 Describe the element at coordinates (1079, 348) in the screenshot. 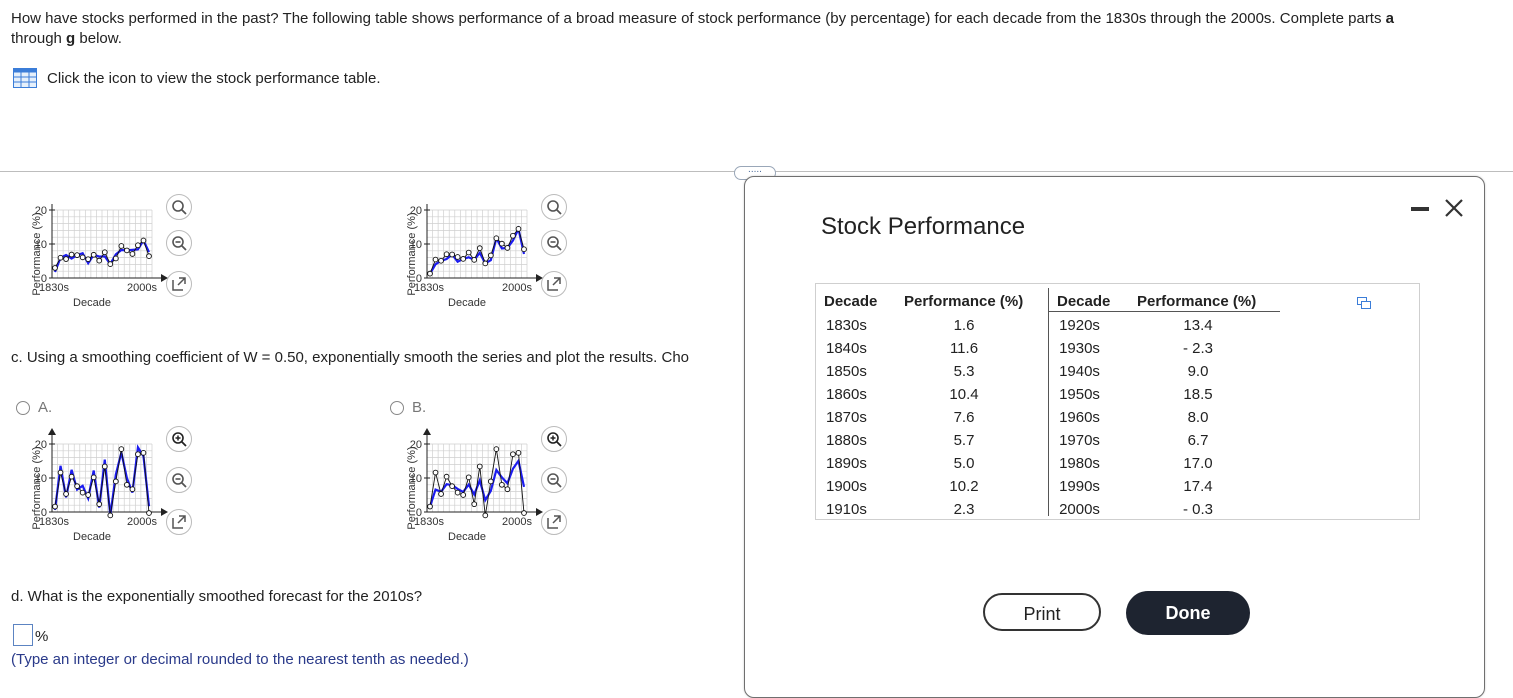

I see `decade-cell: 1930s` at that location.